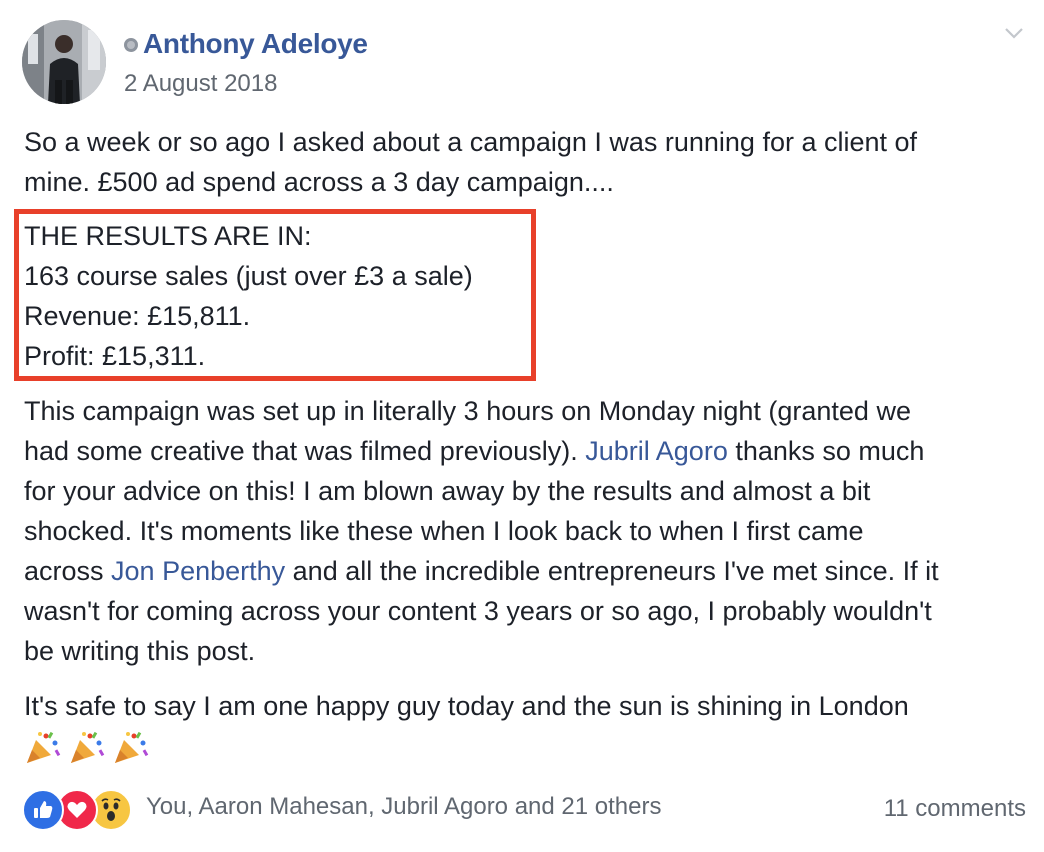 The height and width of the screenshot is (852, 1044). What do you see at coordinates (68, 571) in the screenshot?
I see `text-segment: across` at bounding box center [68, 571].